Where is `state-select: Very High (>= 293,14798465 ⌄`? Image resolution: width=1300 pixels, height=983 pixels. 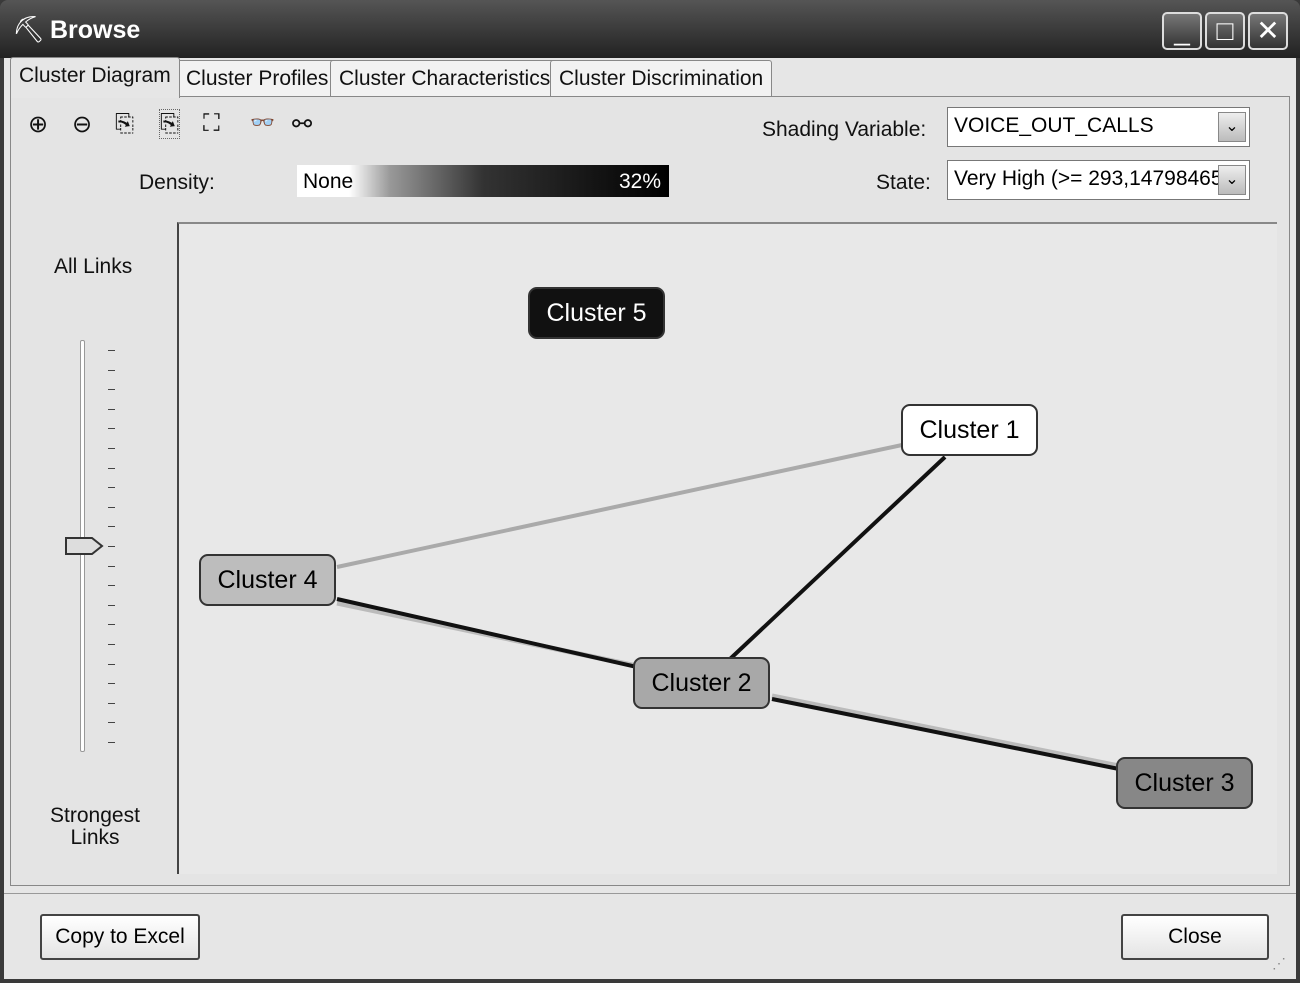 state-select: Very High (>= 293,14798465 ⌄ is located at coordinates (1098, 180).